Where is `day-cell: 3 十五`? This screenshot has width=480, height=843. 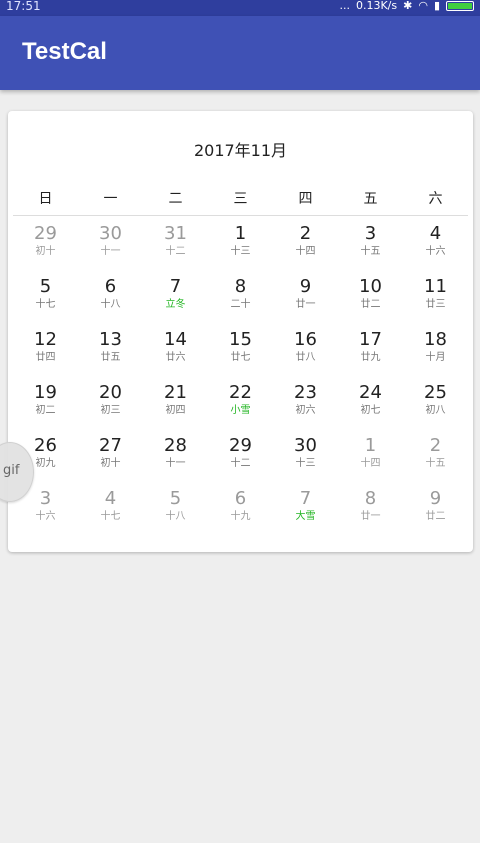
day-cell: 3 十五 is located at coordinates (370, 247).